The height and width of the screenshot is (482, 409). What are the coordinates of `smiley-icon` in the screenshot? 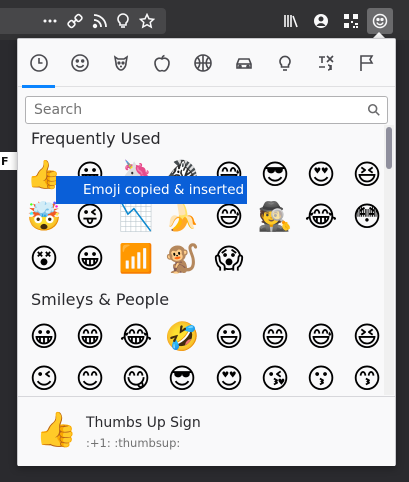 It's located at (79, 63).